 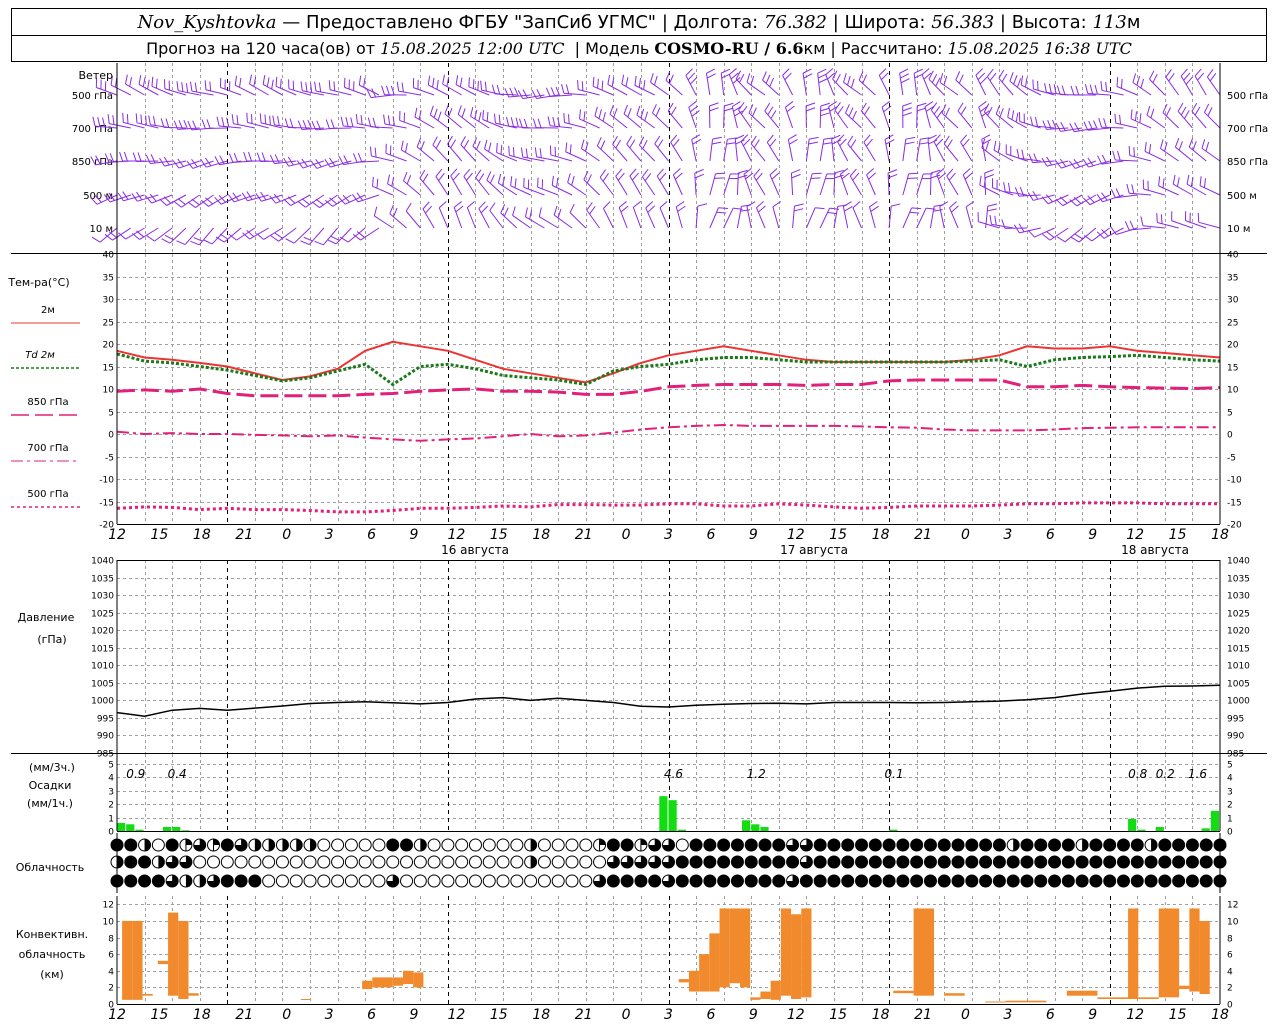 What do you see at coordinates (584, 535) in the screenshot?
I see `mid-hour-label: 21` at bounding box center [584, 535].